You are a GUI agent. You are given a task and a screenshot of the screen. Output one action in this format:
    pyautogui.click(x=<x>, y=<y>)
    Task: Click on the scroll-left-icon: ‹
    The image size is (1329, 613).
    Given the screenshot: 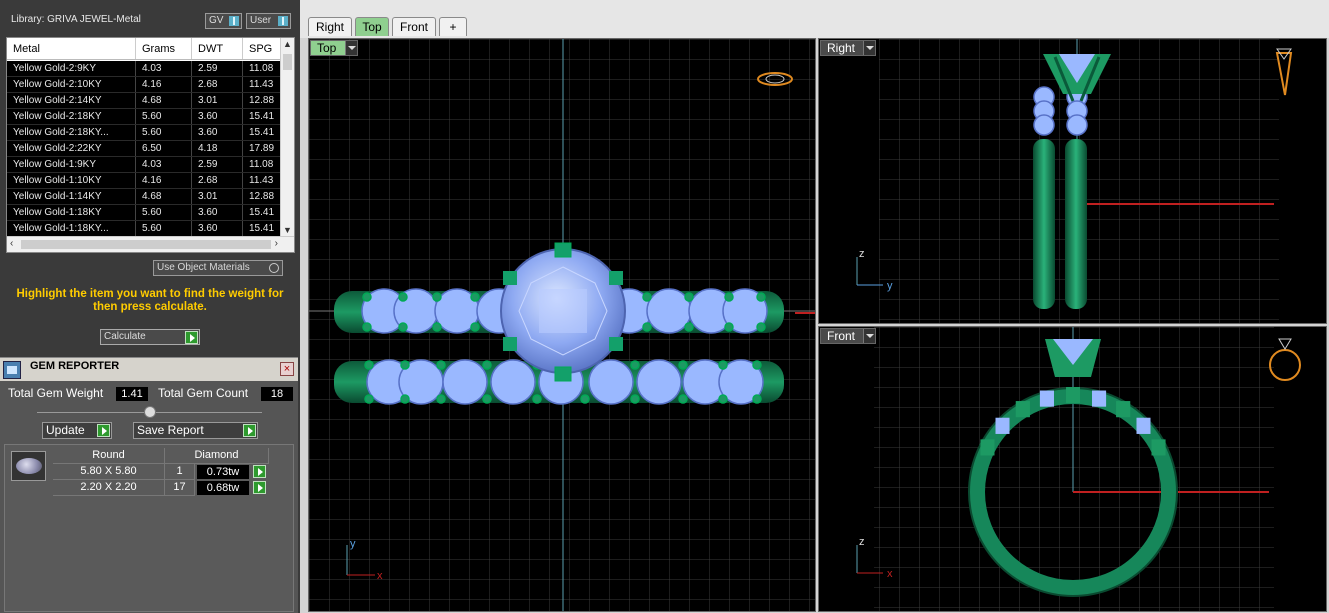 What is the action you would take?
    pyautogui.click(x=11, y=243)
    